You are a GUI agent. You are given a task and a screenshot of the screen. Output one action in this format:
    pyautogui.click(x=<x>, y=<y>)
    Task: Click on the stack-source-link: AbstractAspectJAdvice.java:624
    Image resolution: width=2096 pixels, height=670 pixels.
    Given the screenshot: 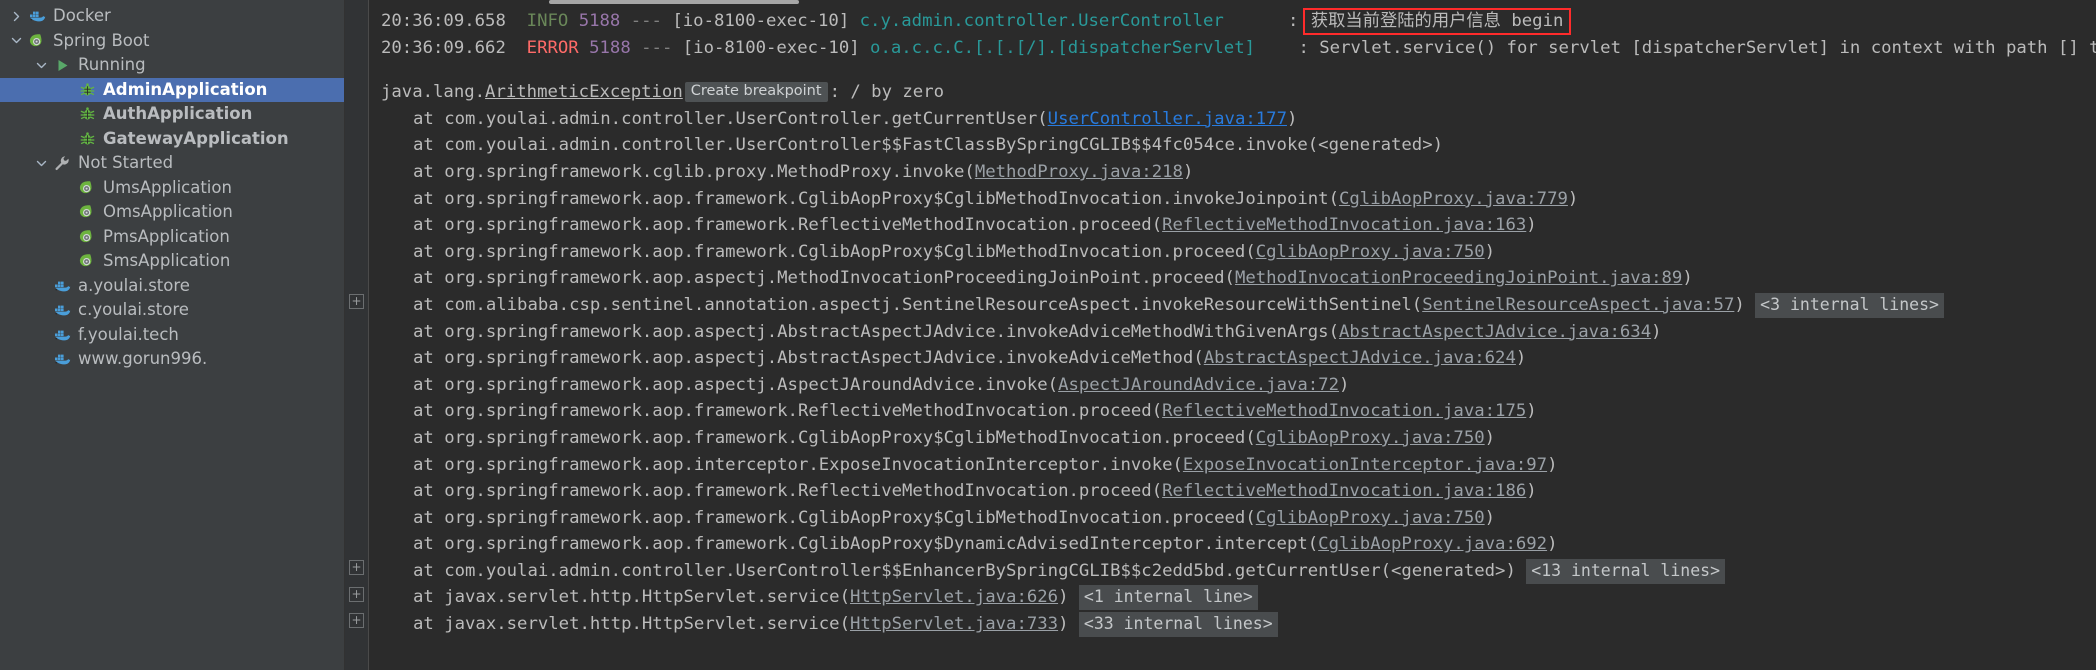 What is the action you would take?
    pyautogui.click(x=1360, y=358)
    